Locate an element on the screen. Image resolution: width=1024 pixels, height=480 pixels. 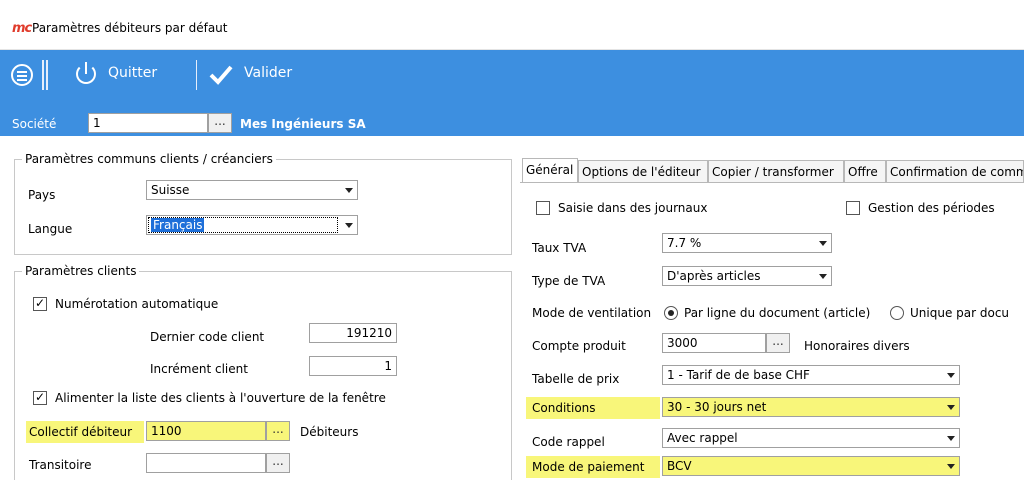
compte-produit-label: Compte produit is located at coordinates (579, 346).